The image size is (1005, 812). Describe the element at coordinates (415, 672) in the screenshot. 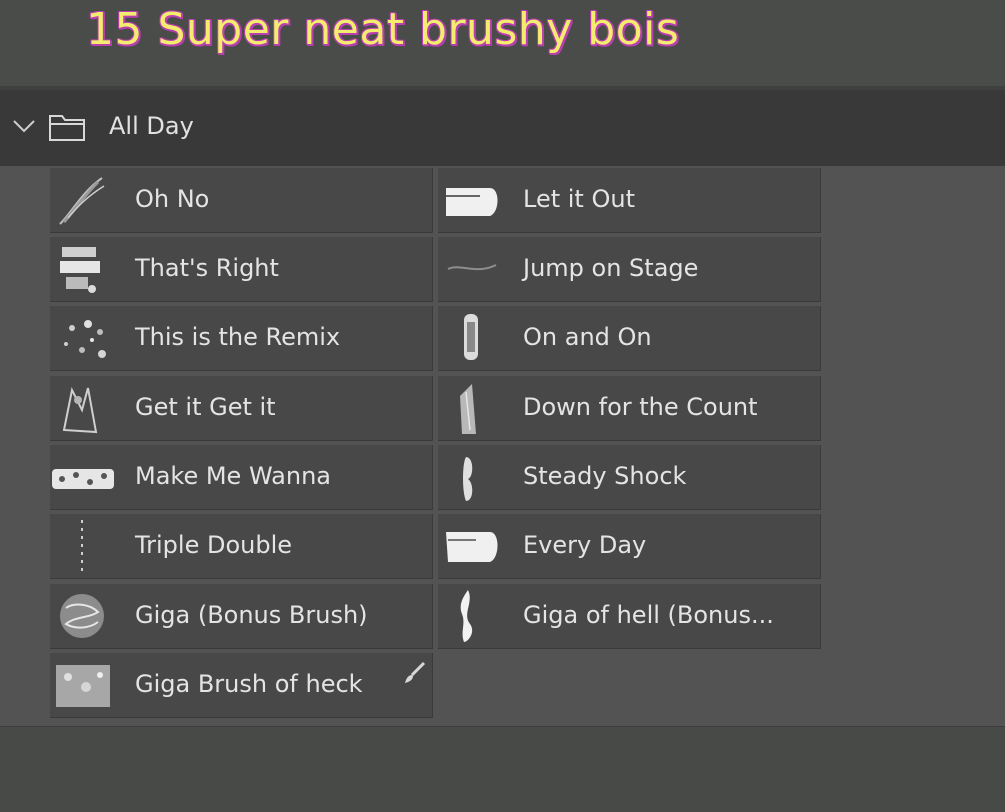

I see `paintbrush-icon` at that location.